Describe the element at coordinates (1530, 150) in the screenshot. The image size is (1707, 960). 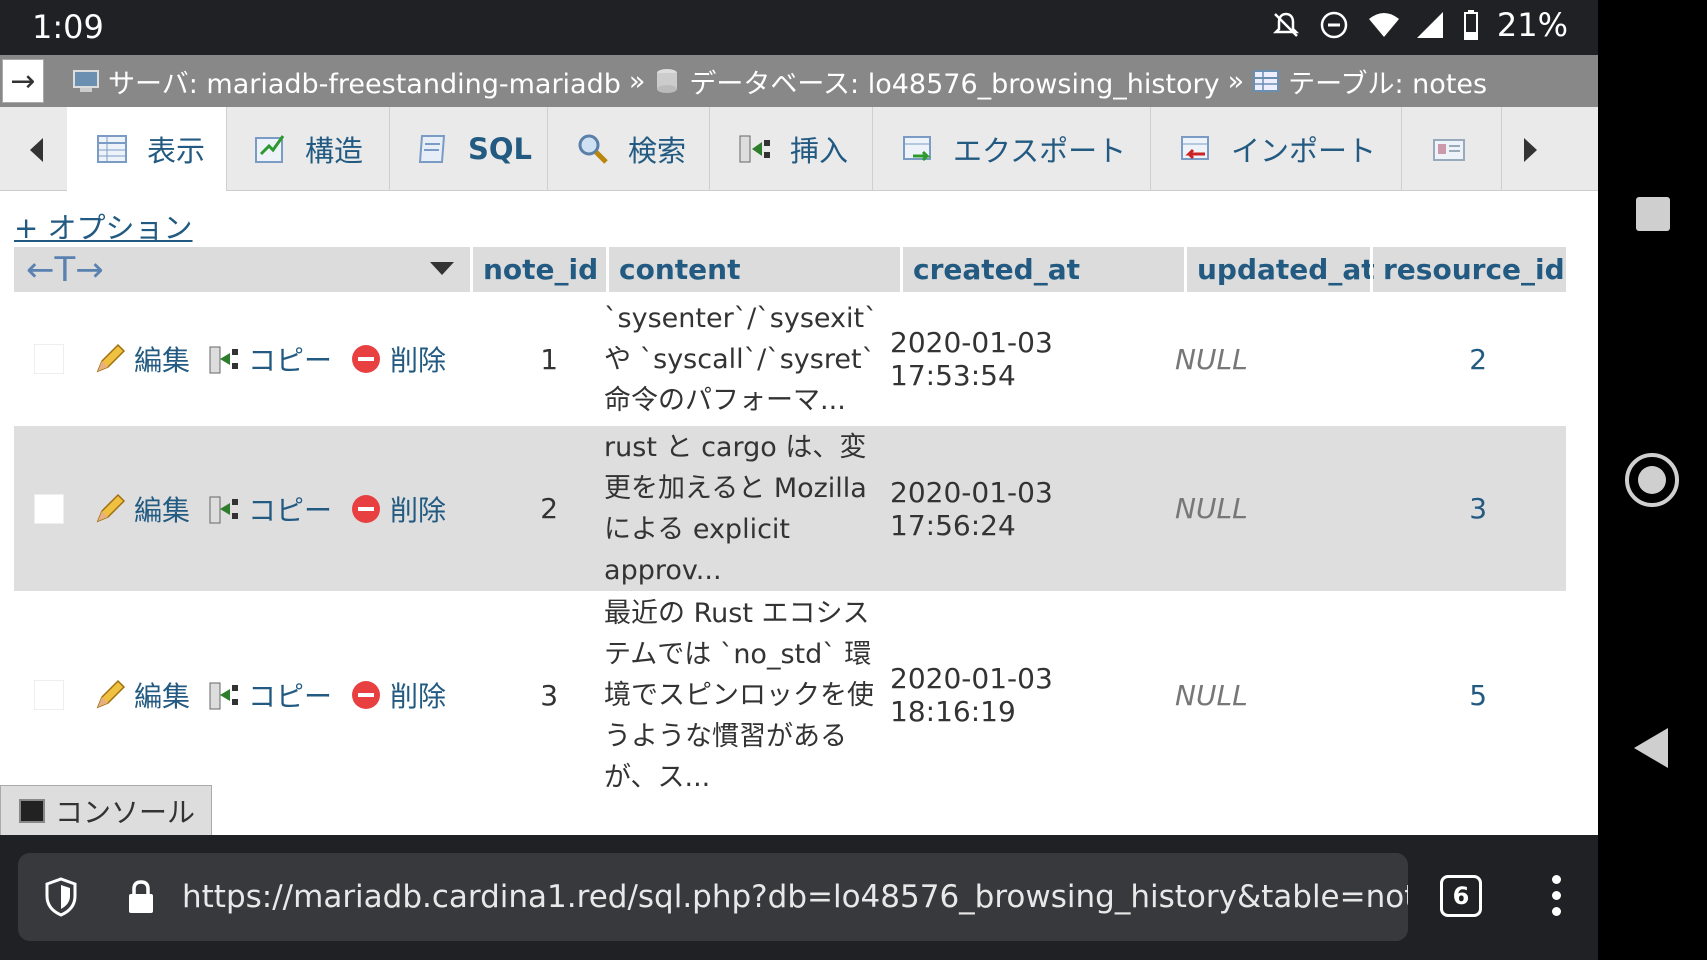
I see `tab-scroll-right-icon` at that location.